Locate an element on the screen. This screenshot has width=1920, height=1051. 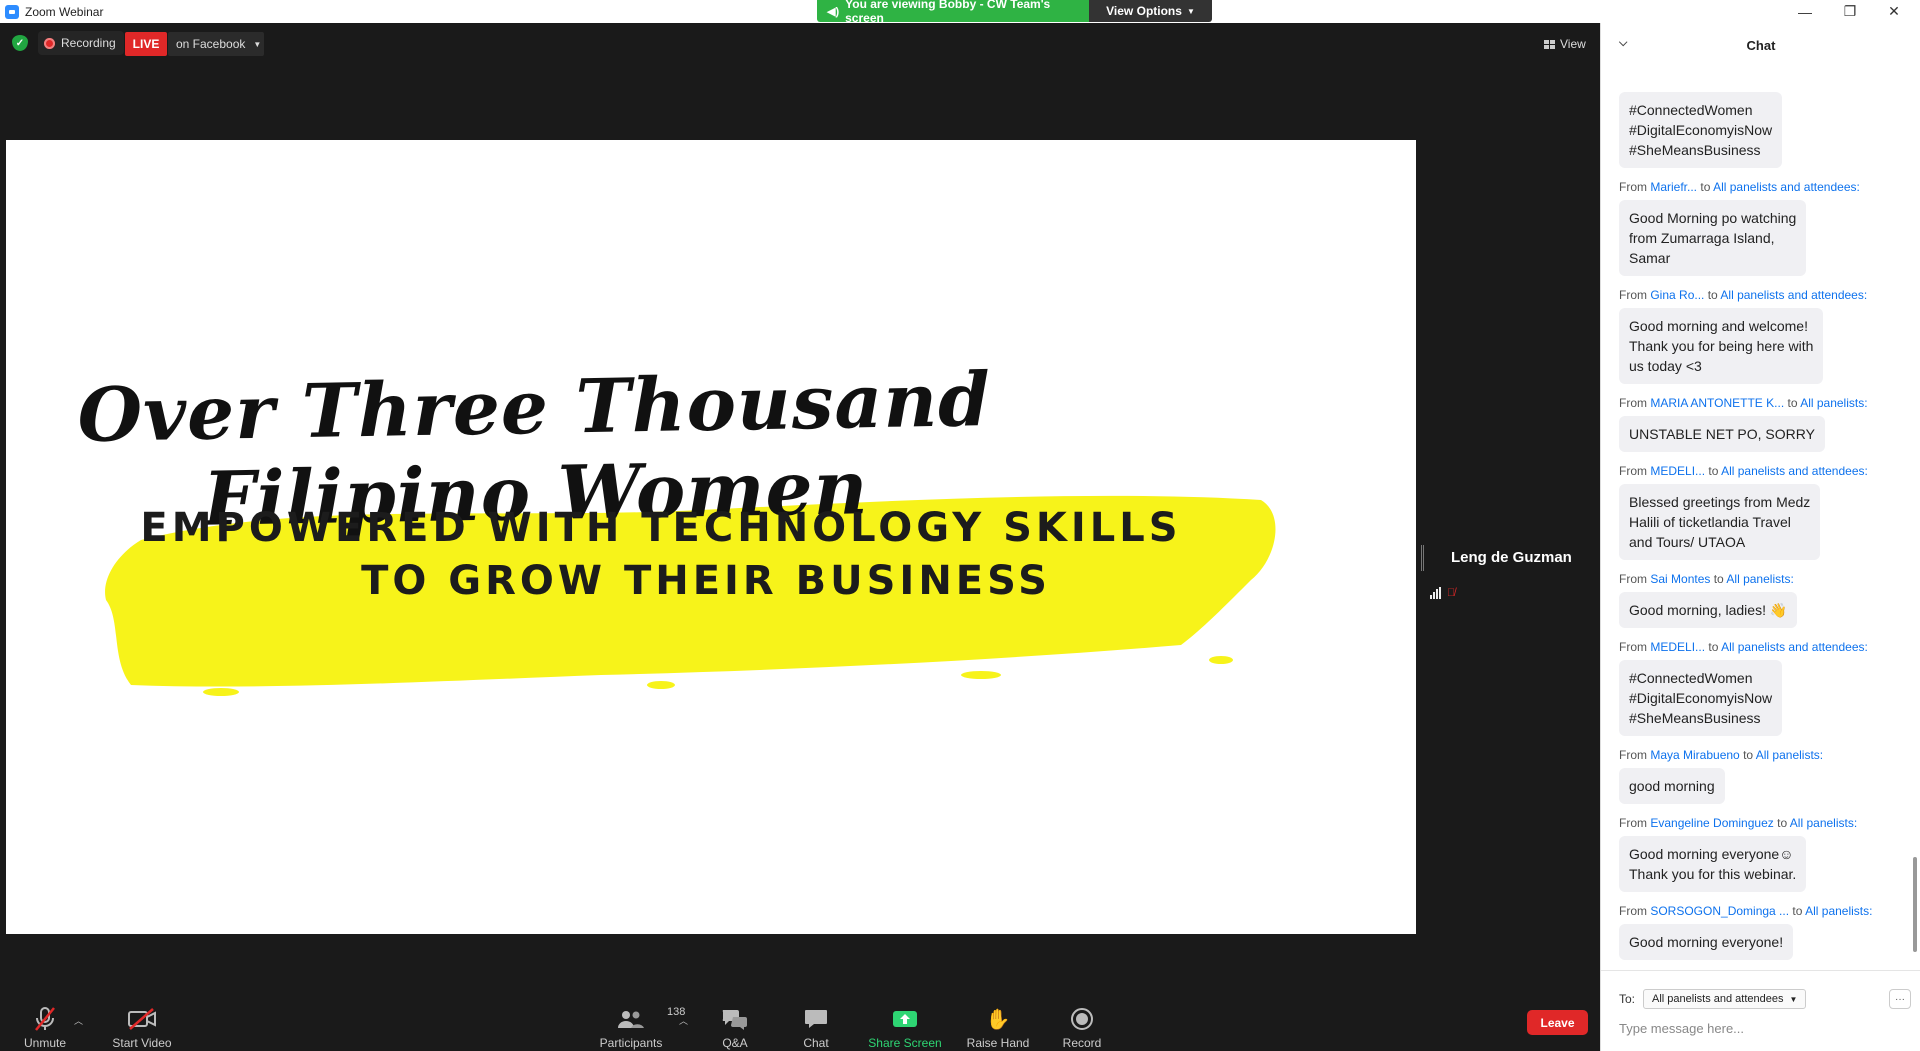
chat-button: Chat is located at coordinates (816, 1013).